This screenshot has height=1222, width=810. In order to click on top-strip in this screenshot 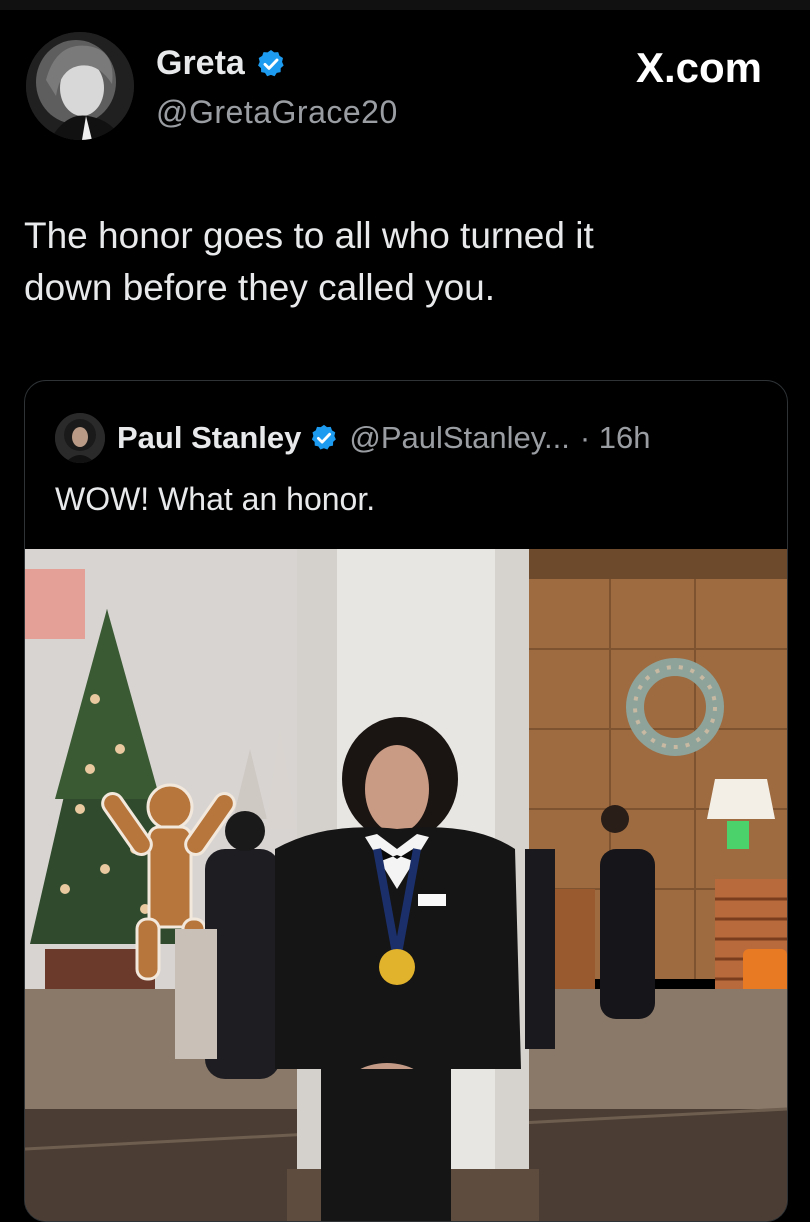, I will do `click(405, 5)`.